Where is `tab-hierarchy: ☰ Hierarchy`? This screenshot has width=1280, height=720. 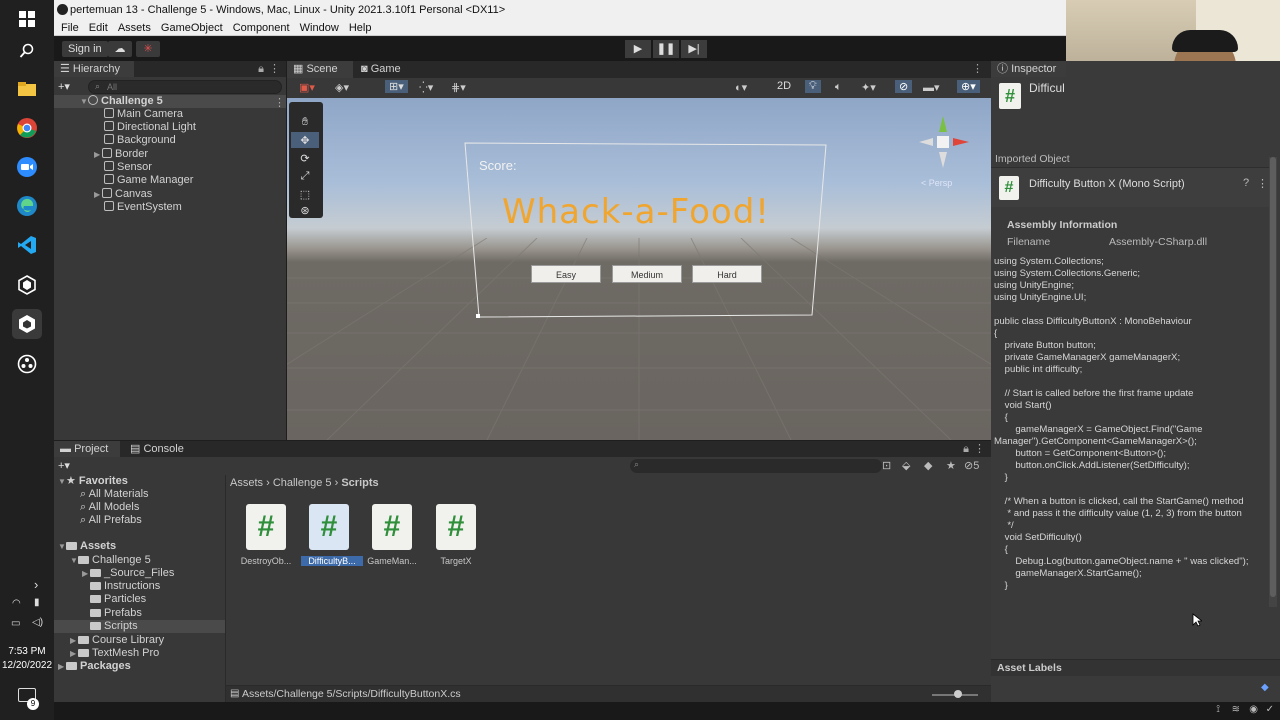 tab-hierarchy: ☰ Hierarchy is located at coordinates (94, 69).